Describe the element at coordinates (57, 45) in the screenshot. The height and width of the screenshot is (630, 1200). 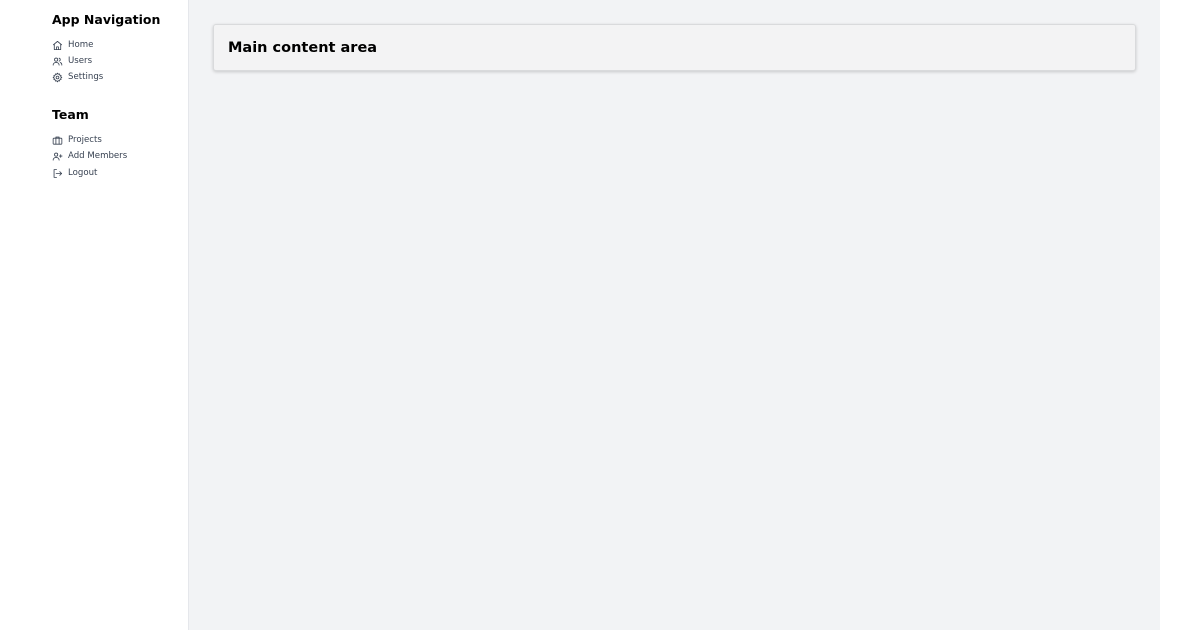
I see `home-icon` at that location.